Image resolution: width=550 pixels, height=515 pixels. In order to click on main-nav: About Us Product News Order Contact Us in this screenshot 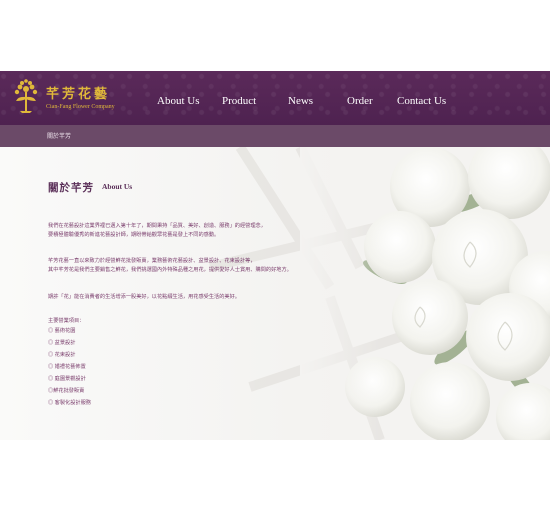, I will do `click(275, 98)`.